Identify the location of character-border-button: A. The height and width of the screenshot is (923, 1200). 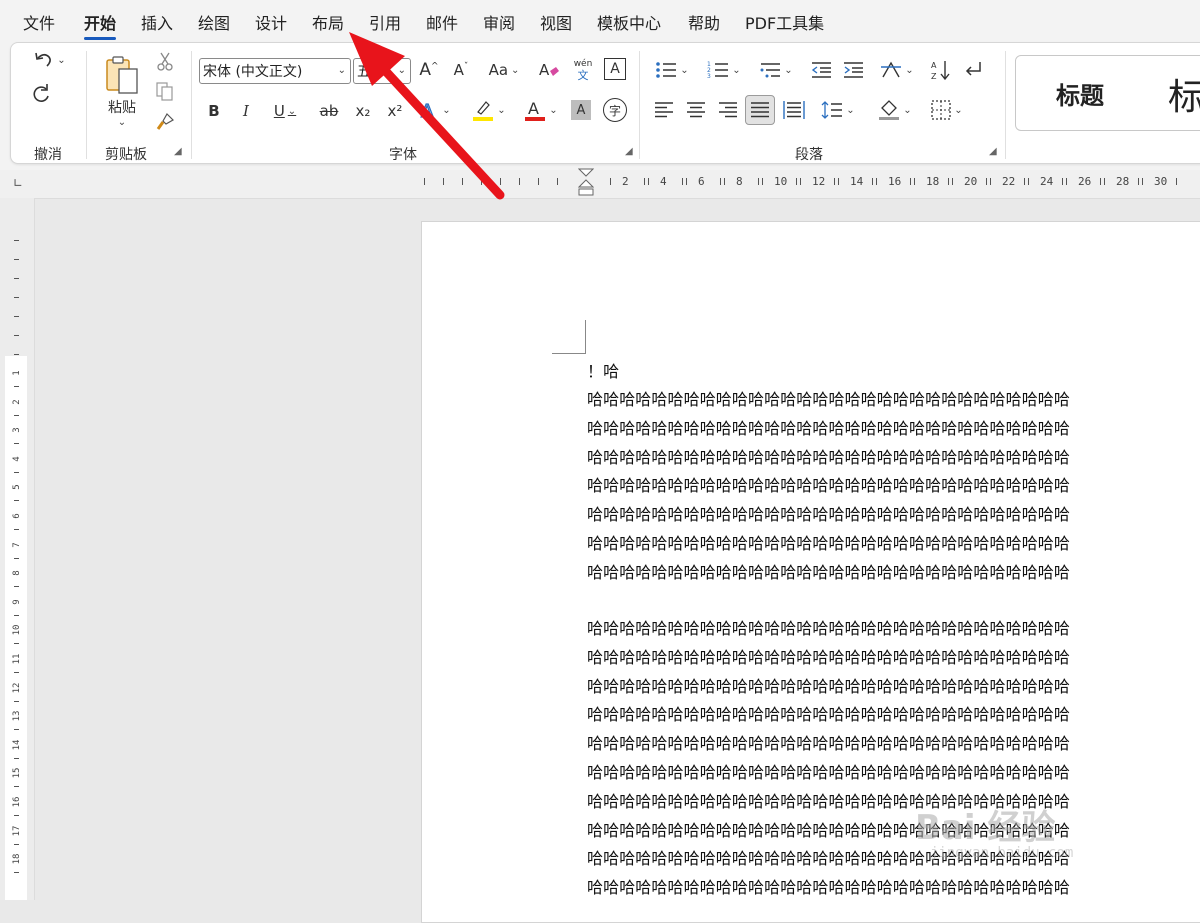
(615, 69).